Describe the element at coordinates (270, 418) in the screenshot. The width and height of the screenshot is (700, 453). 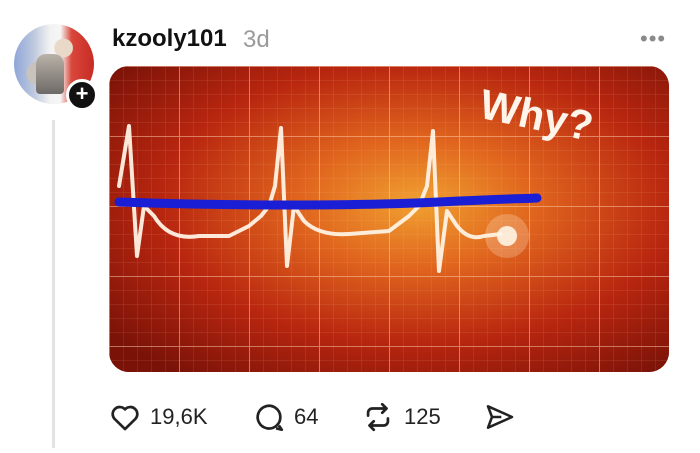
I see `speech-bubble-icon` at that location.